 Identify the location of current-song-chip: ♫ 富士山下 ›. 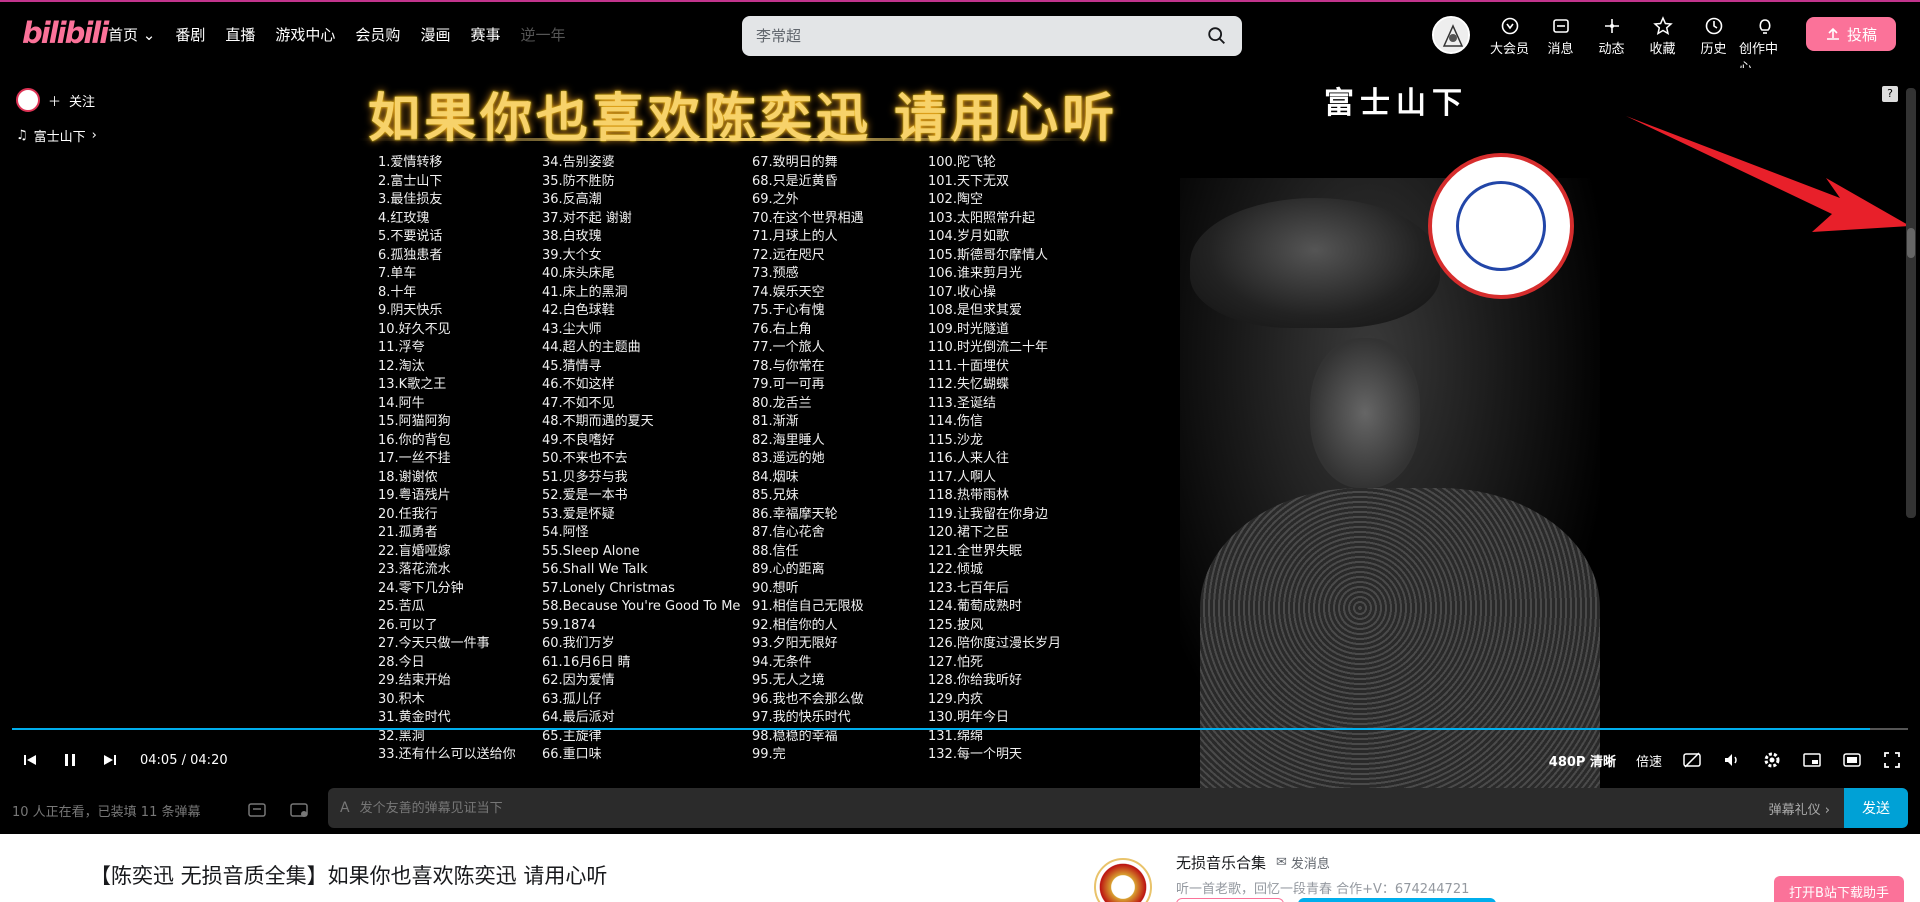
(56, 135).